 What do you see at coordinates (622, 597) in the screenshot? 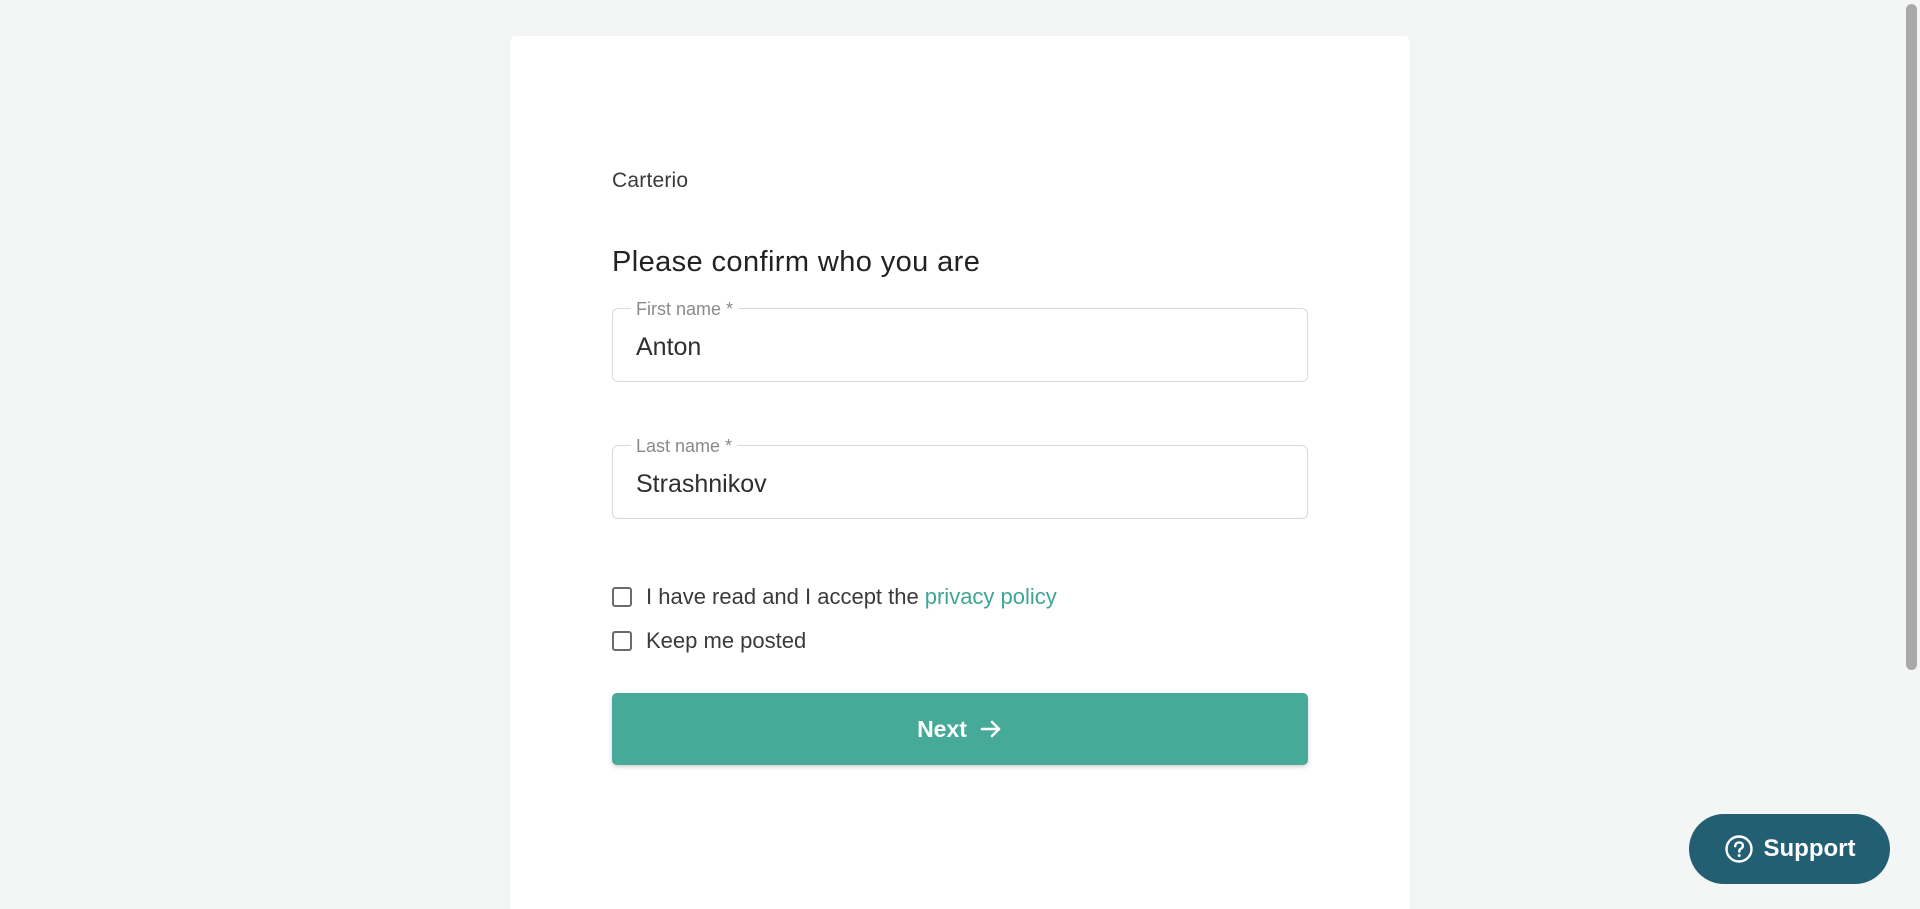
I see `privacy-checkbox` at bounding box center [622, 597].